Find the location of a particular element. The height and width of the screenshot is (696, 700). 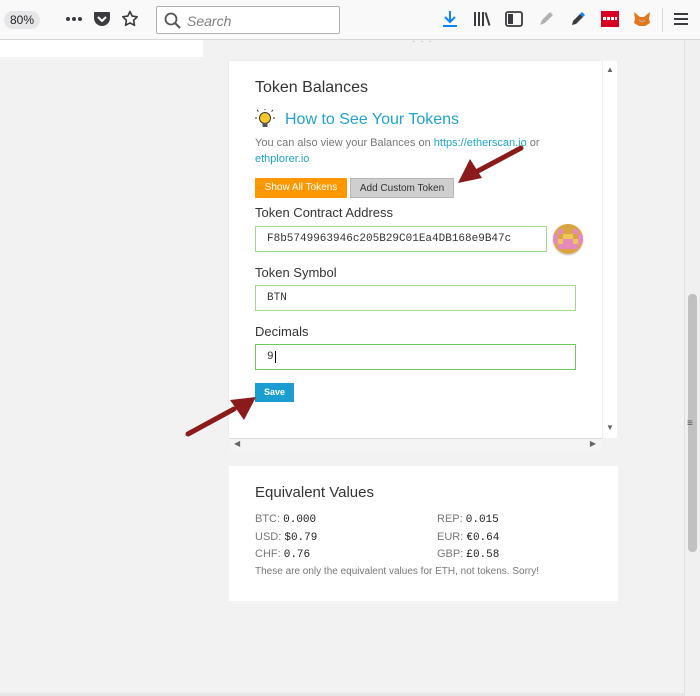

search-input: Search is located at coordinates (248, 20).